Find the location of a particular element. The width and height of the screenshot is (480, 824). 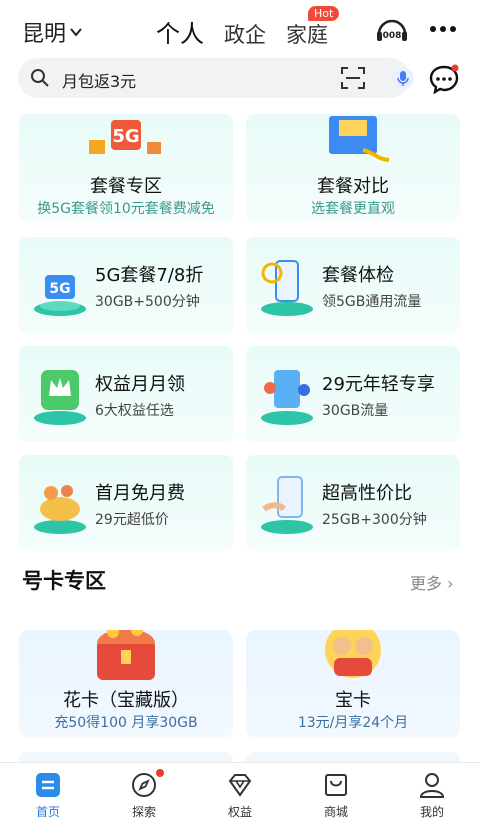

nav-mine: 我的 is located at coordinates (432, 793).